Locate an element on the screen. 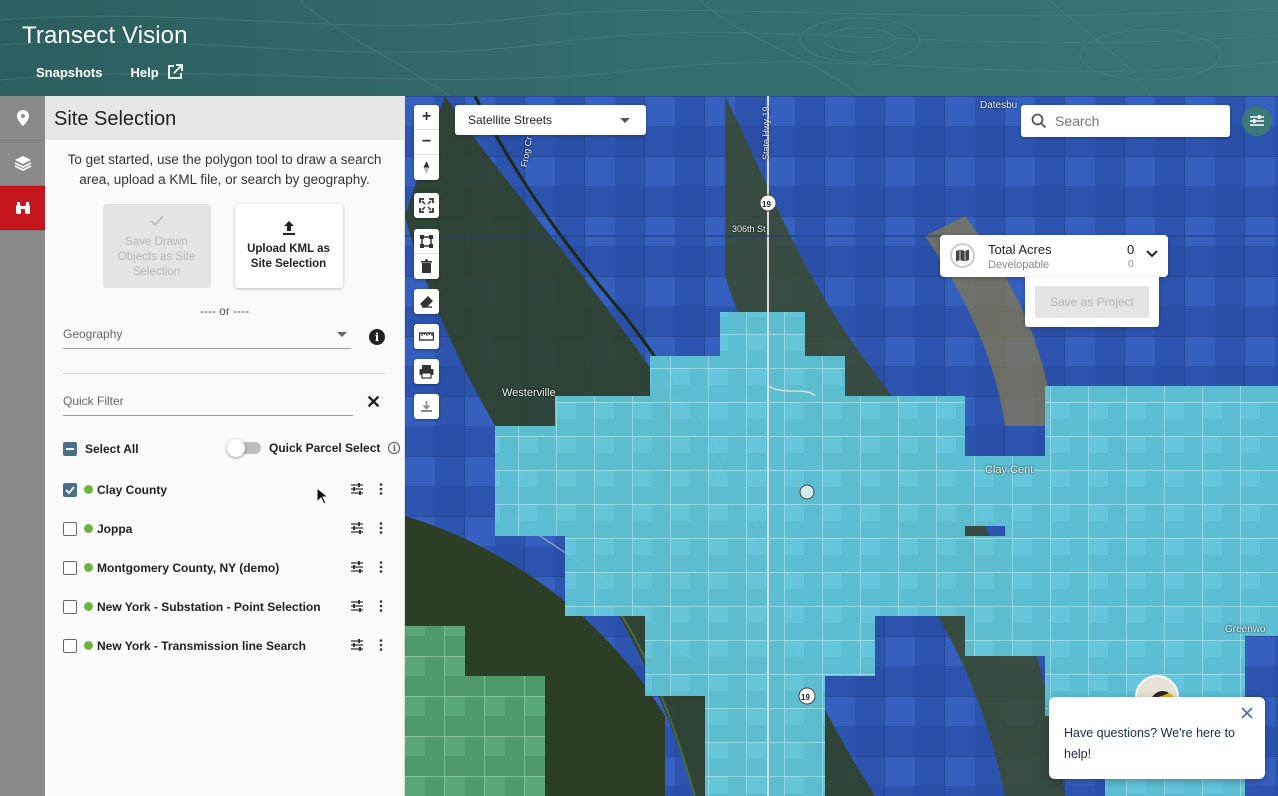 The width and height of the screenshot is (1278, 796). save-as-project-button: Save as Project is located at coordinates (1092, 302).